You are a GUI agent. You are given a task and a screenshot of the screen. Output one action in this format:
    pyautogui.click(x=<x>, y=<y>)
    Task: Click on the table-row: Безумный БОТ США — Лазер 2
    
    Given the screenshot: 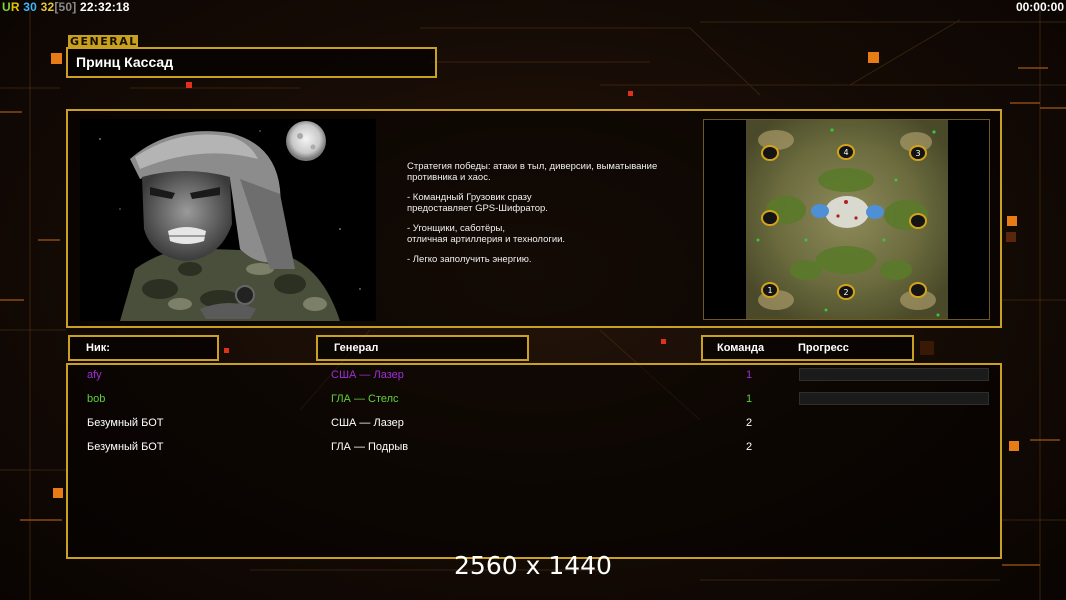 What is the action you would take?
    pyautogui.click(x=534, y=425)
    